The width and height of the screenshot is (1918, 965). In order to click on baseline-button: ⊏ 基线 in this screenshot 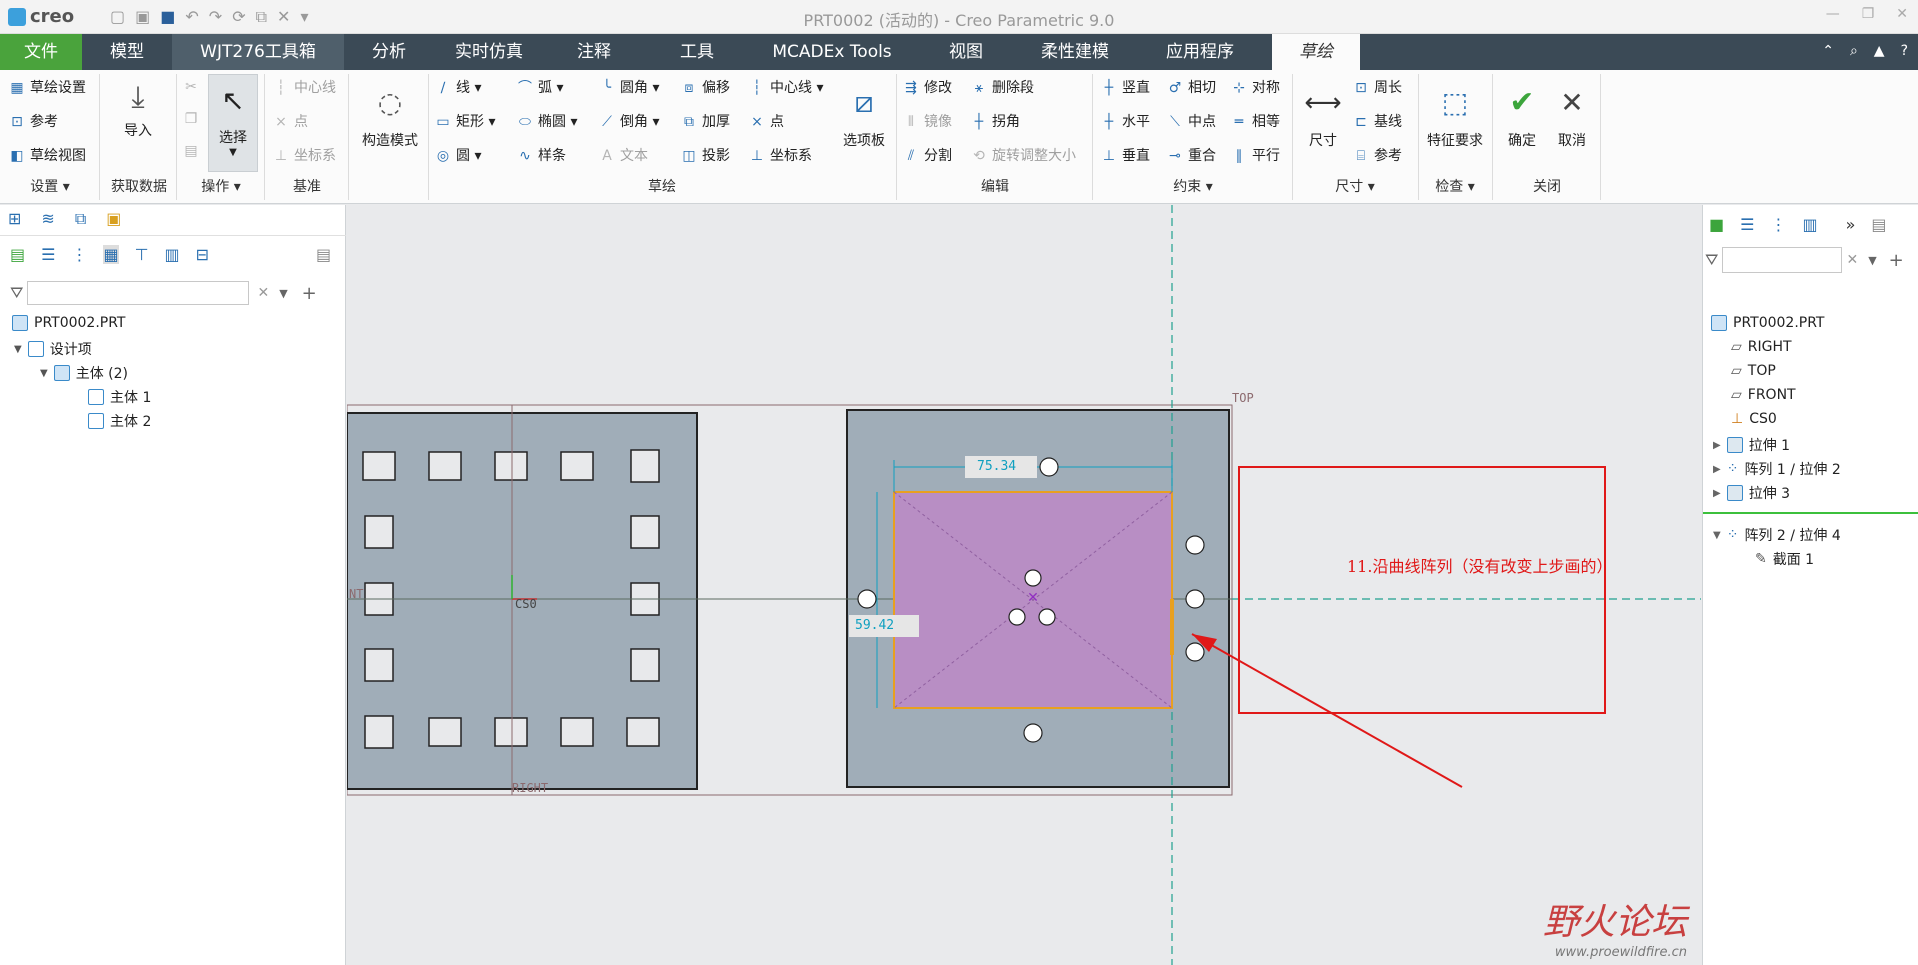, I will do `click(1377, 122)`.